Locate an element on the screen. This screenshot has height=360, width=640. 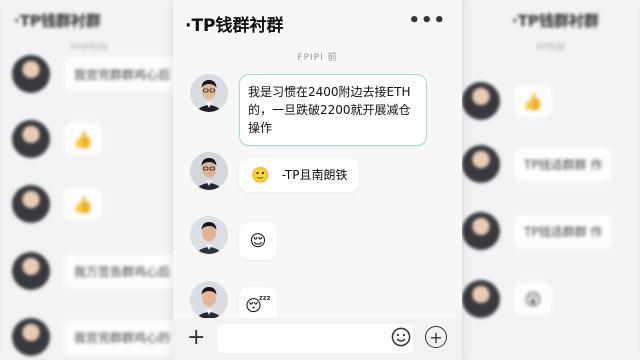
chat-message-1: 我是习惯在2400附边去接ETH的，一旦跌破2200就开展减仓操作 is located at coordinates (308, 110).